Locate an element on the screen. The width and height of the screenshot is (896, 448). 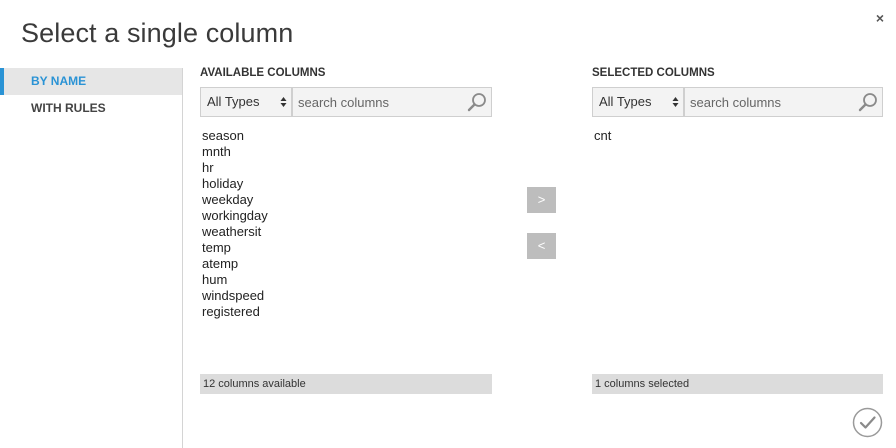
remove-column-button: < is located at coordinates (541, 246).